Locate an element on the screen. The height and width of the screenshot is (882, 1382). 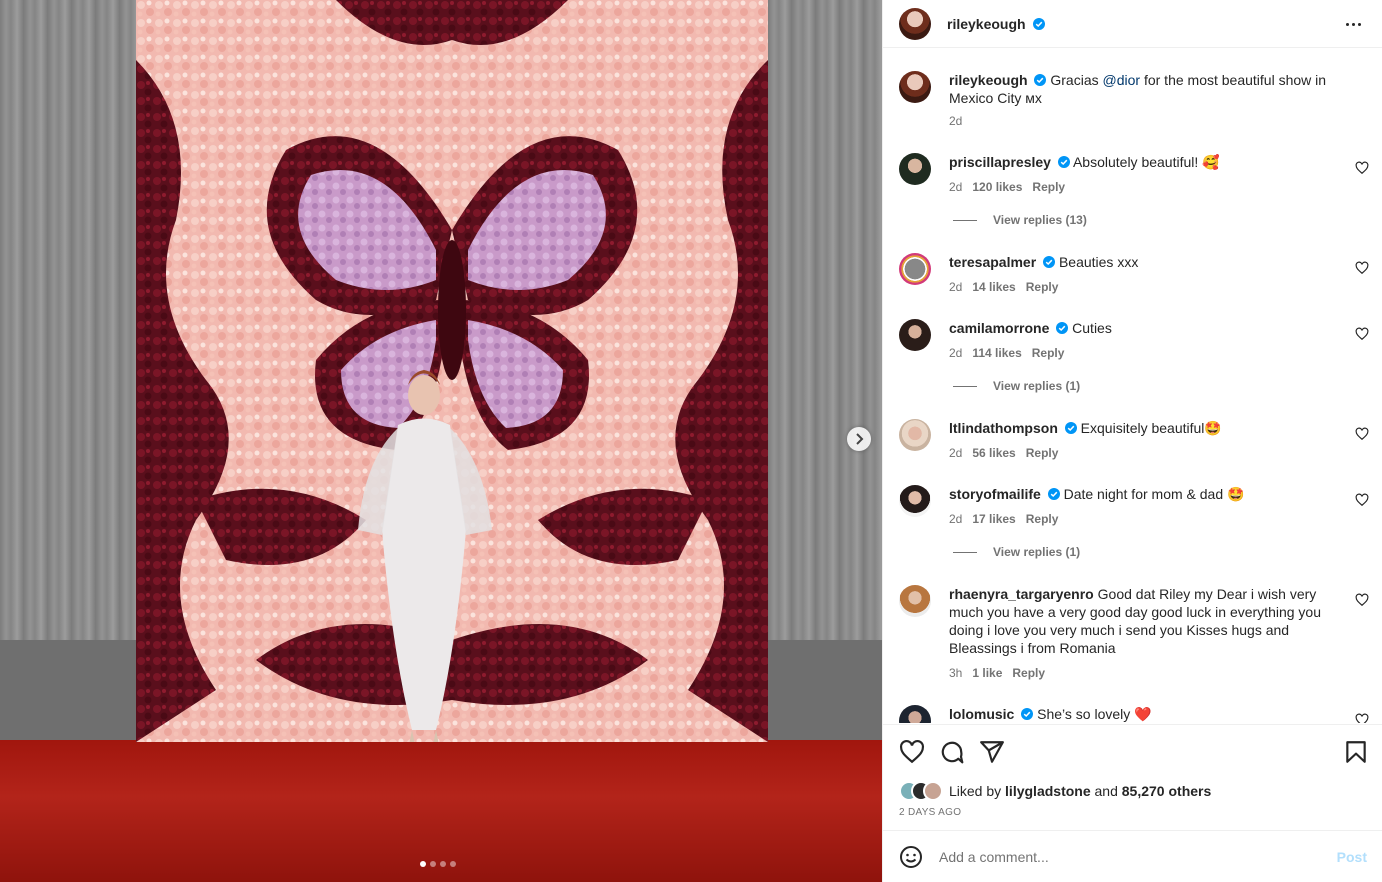
comment-input is located at coordinates (1129, 857).